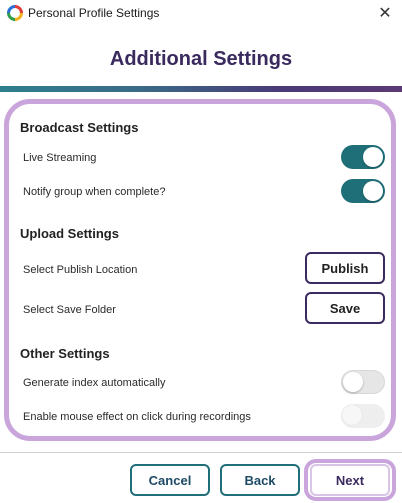  Describe the element at coordinates (65, 353) in the screenshot. I see `other-settings-title: Other Settings` at that location.